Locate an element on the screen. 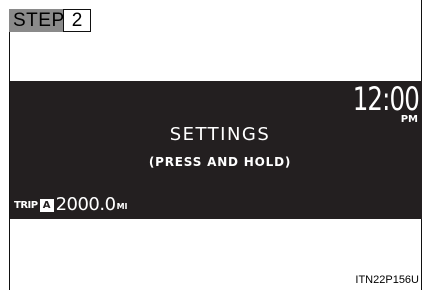  step-number: 2 is located at coordinates (77, 20).